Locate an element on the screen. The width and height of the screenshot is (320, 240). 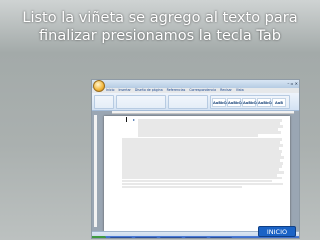
style-normal: AaBbCcDc is located at coordinates (222, 102).